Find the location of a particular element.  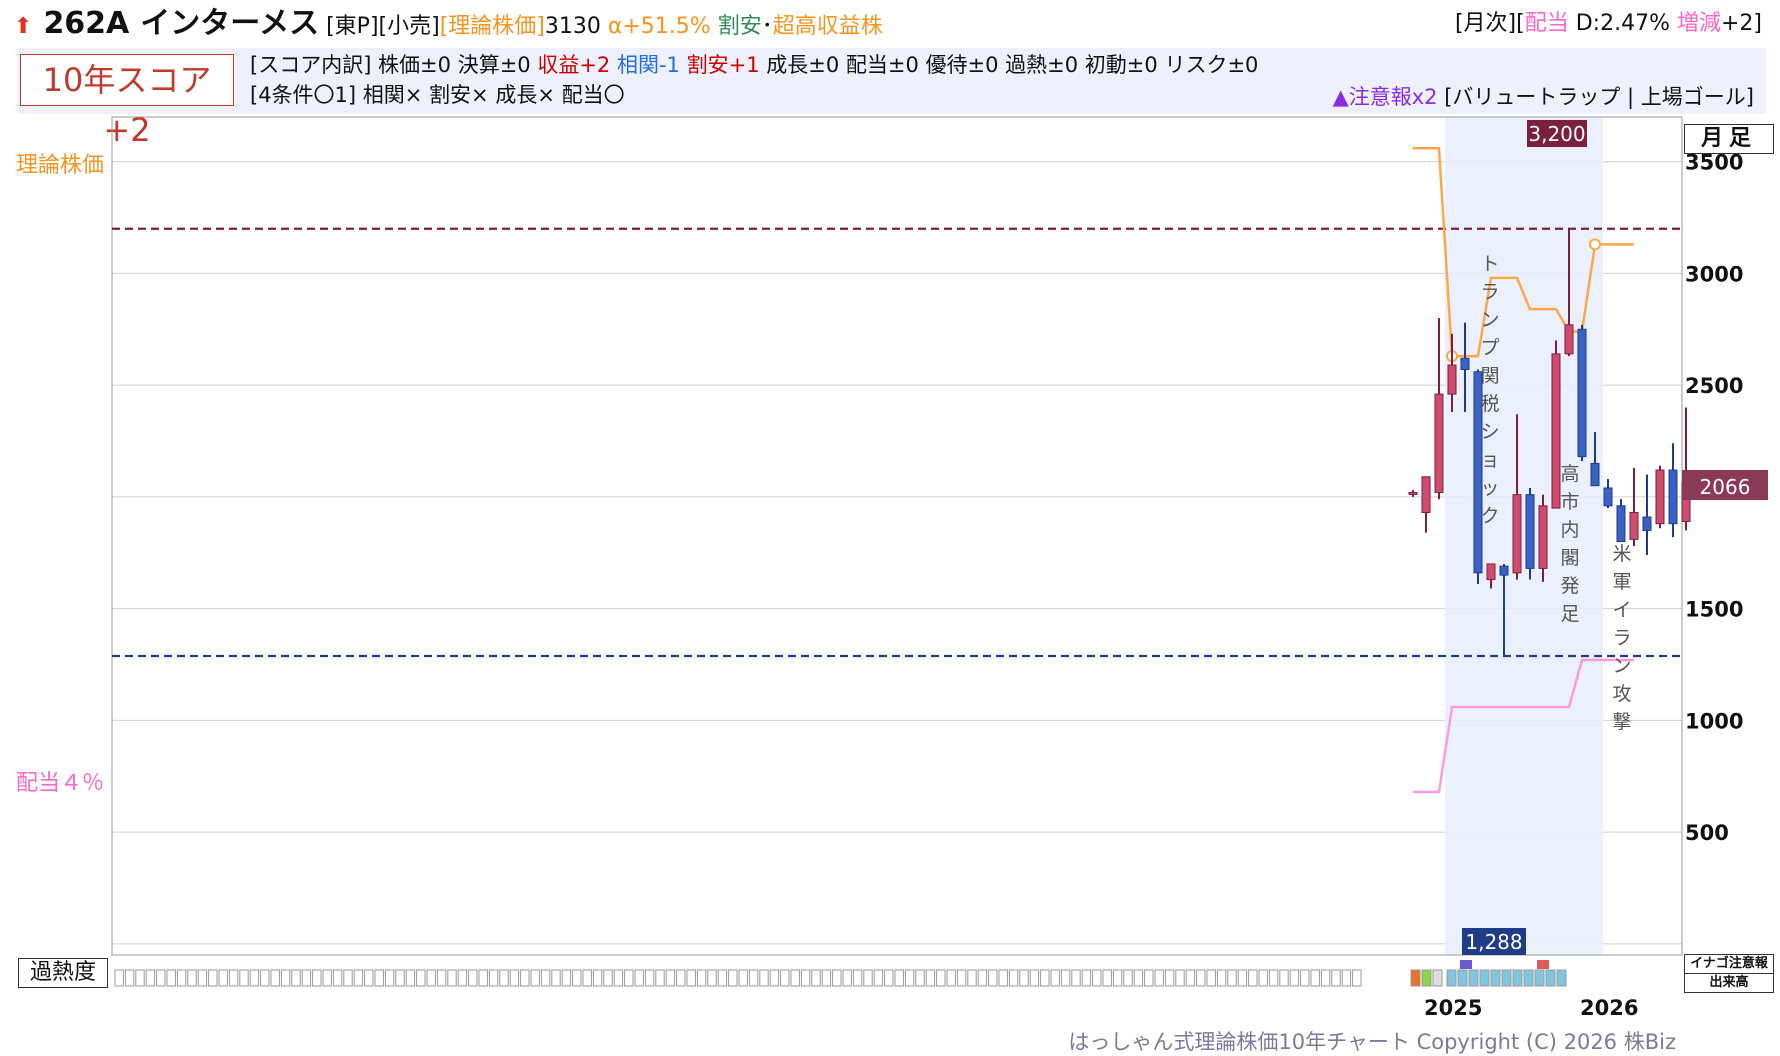

annotation-char: ト is located at coordinates (1489, 264).